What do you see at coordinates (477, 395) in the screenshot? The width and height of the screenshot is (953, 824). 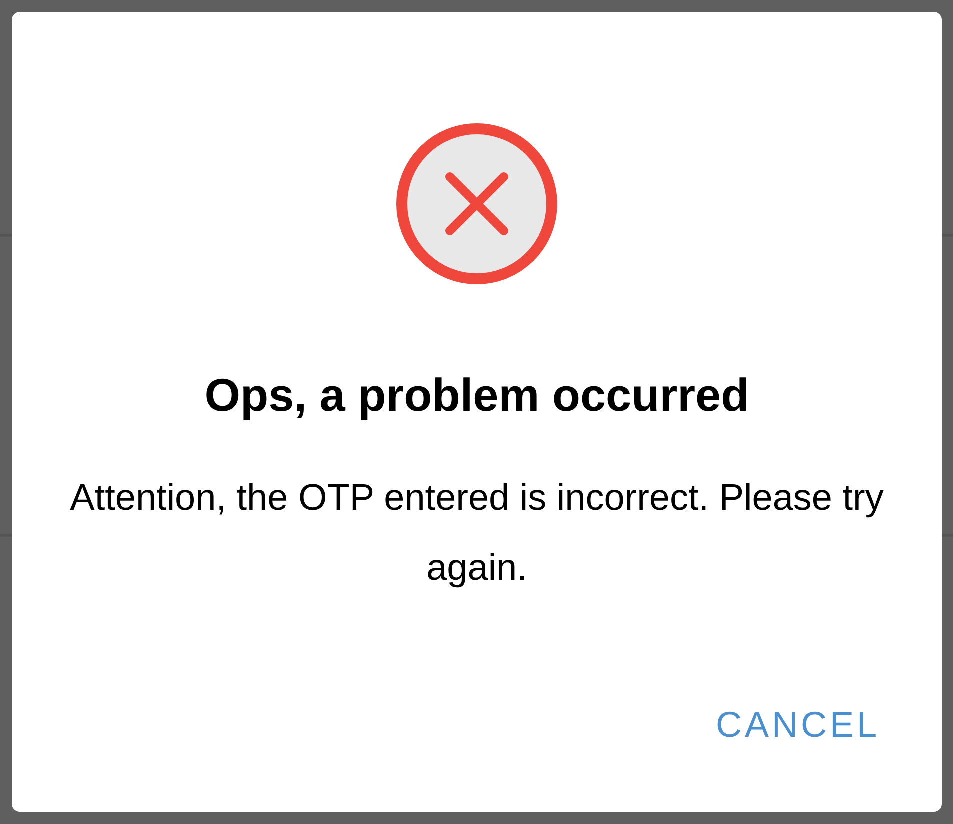 I see `dialog-title: Ops, a problem occurred` at bounding box center [477, 395].